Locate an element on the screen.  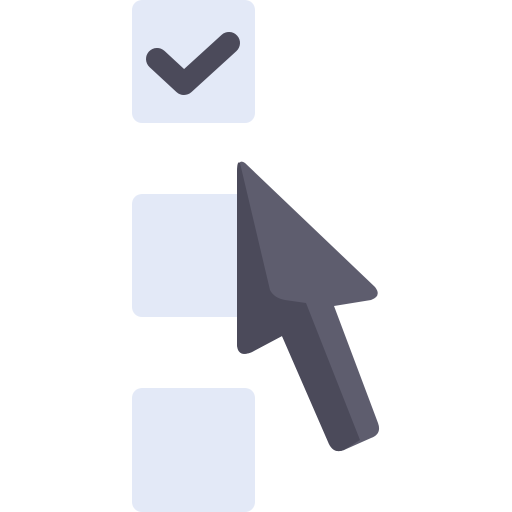
checkbox-checked is located at coordinates (193, 61).